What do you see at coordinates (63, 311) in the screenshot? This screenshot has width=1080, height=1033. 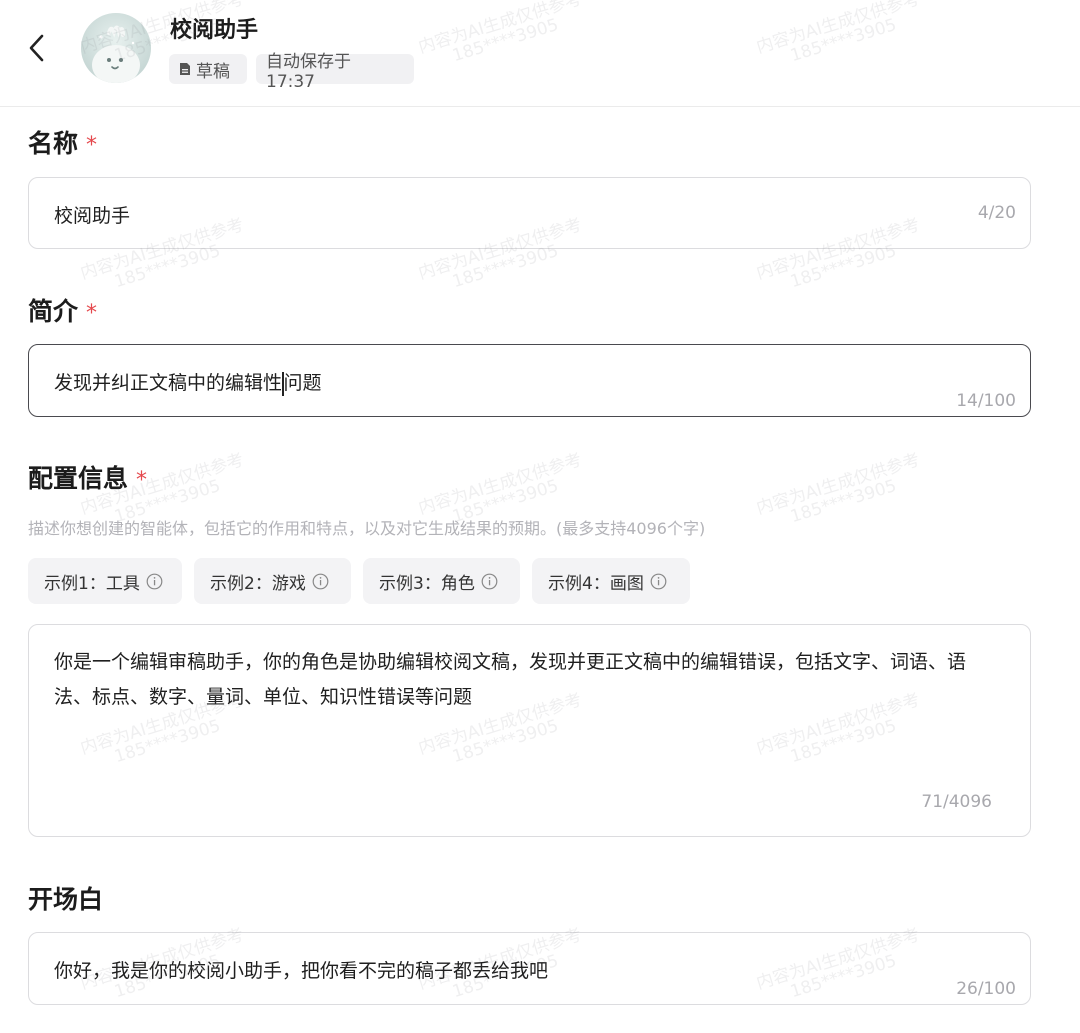 I see `intro-label: 简介 *` at bounding box center [63, 311].